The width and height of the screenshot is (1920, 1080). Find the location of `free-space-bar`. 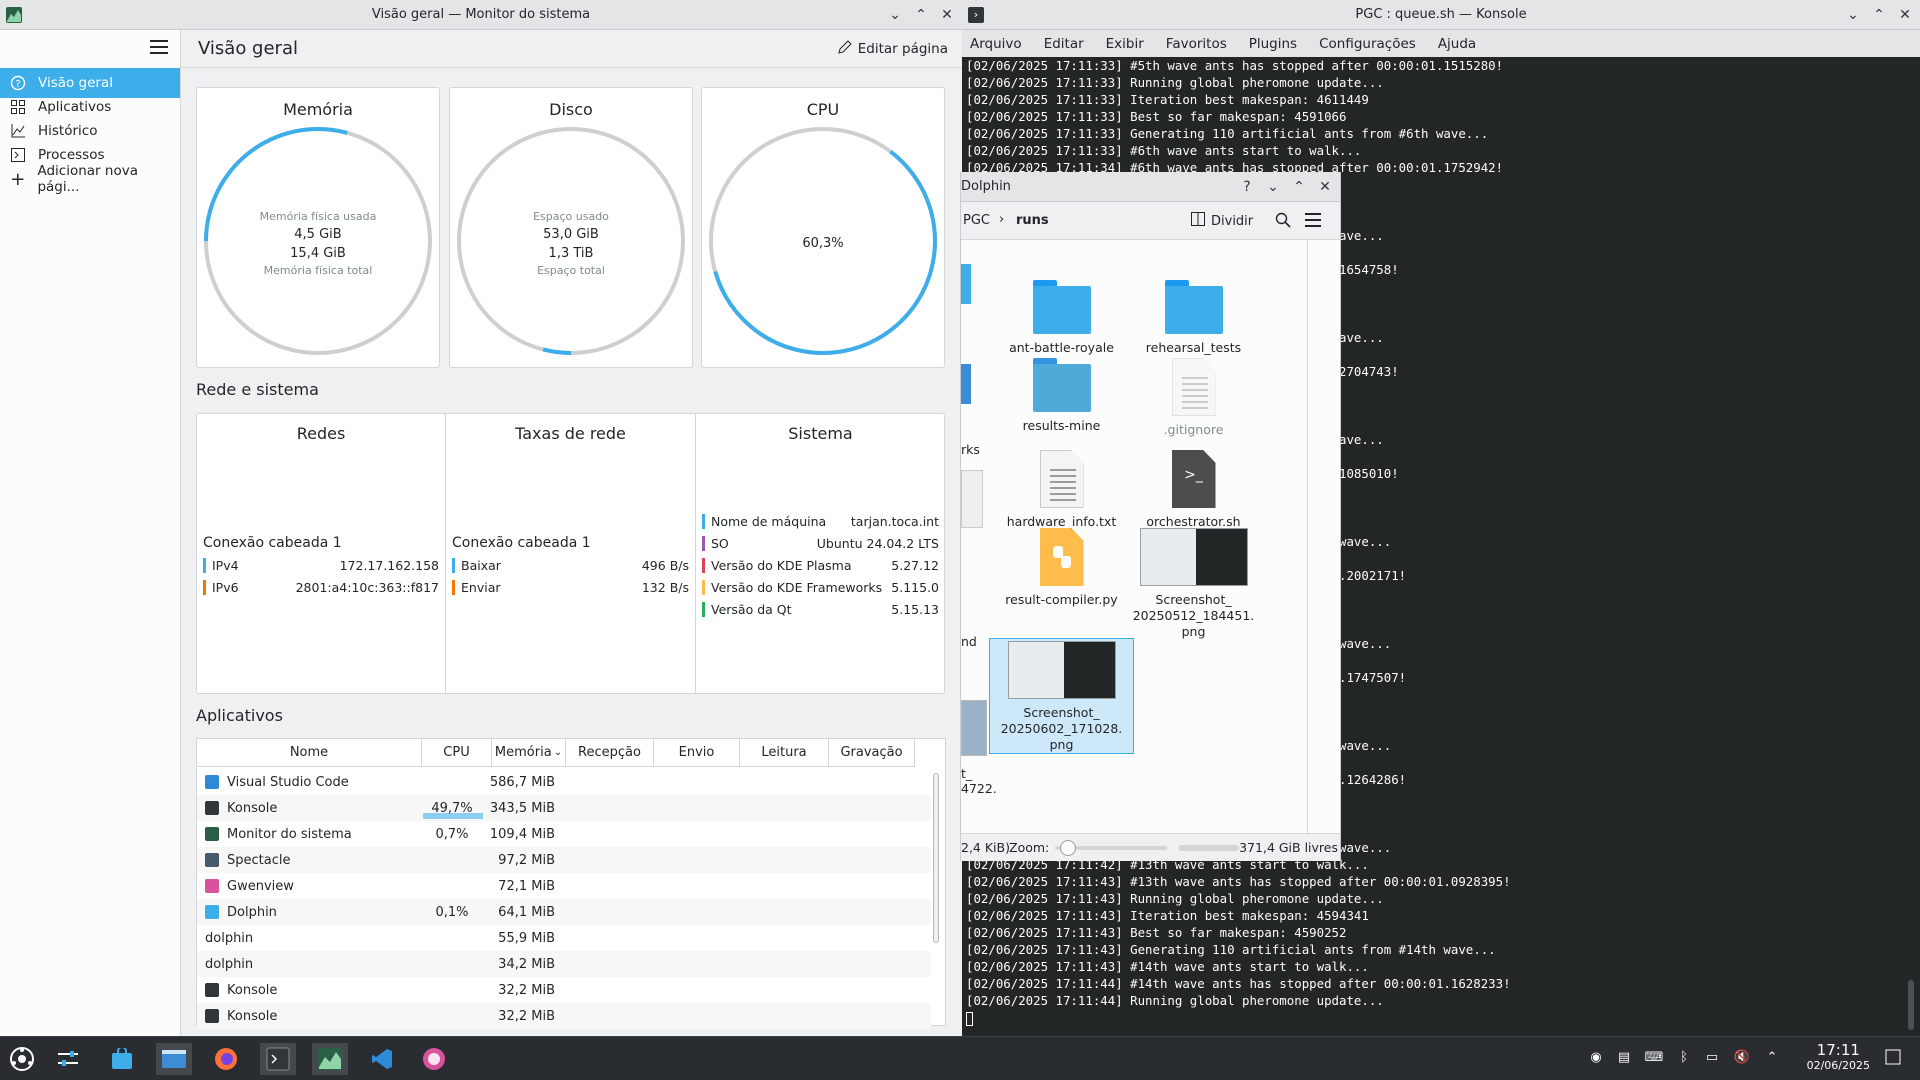

free-space-bar is located at coordinates (1209, 848).